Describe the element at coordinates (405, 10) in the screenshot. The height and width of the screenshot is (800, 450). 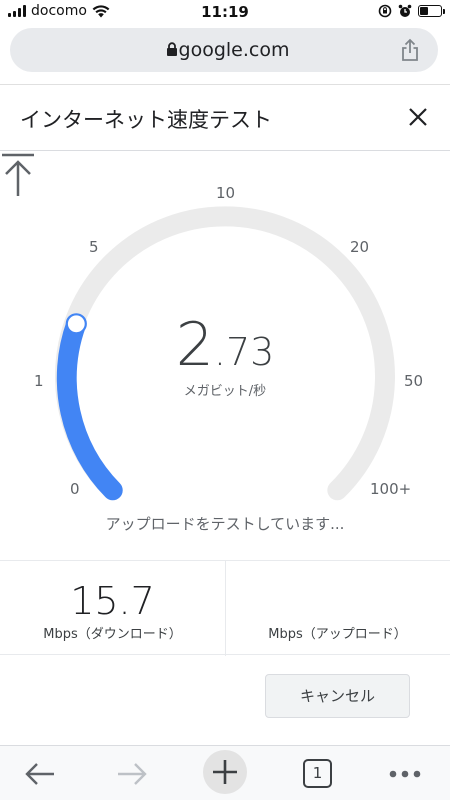
I see `alarm-icon` at that location.